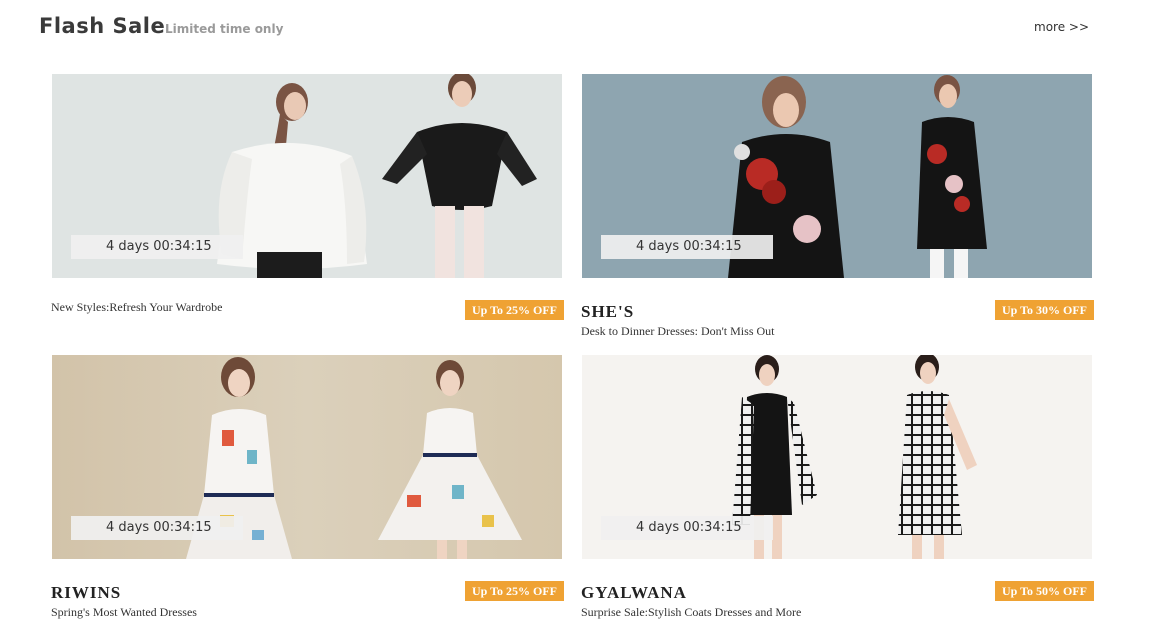  What do you see at coordinates (1044, 310) in the screenshot?
I see `discount-badge: Up To 30% OFF` at bounding box center [1044, 310].